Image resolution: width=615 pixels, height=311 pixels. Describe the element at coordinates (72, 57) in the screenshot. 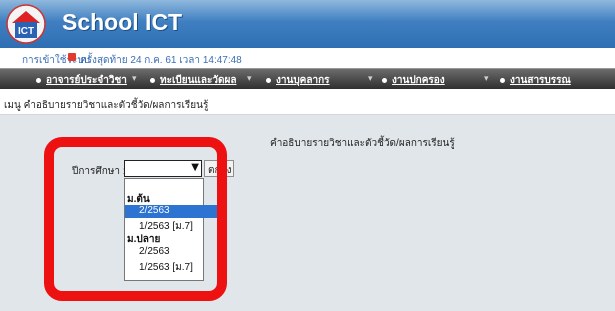

I see `logout-icon` at that location.